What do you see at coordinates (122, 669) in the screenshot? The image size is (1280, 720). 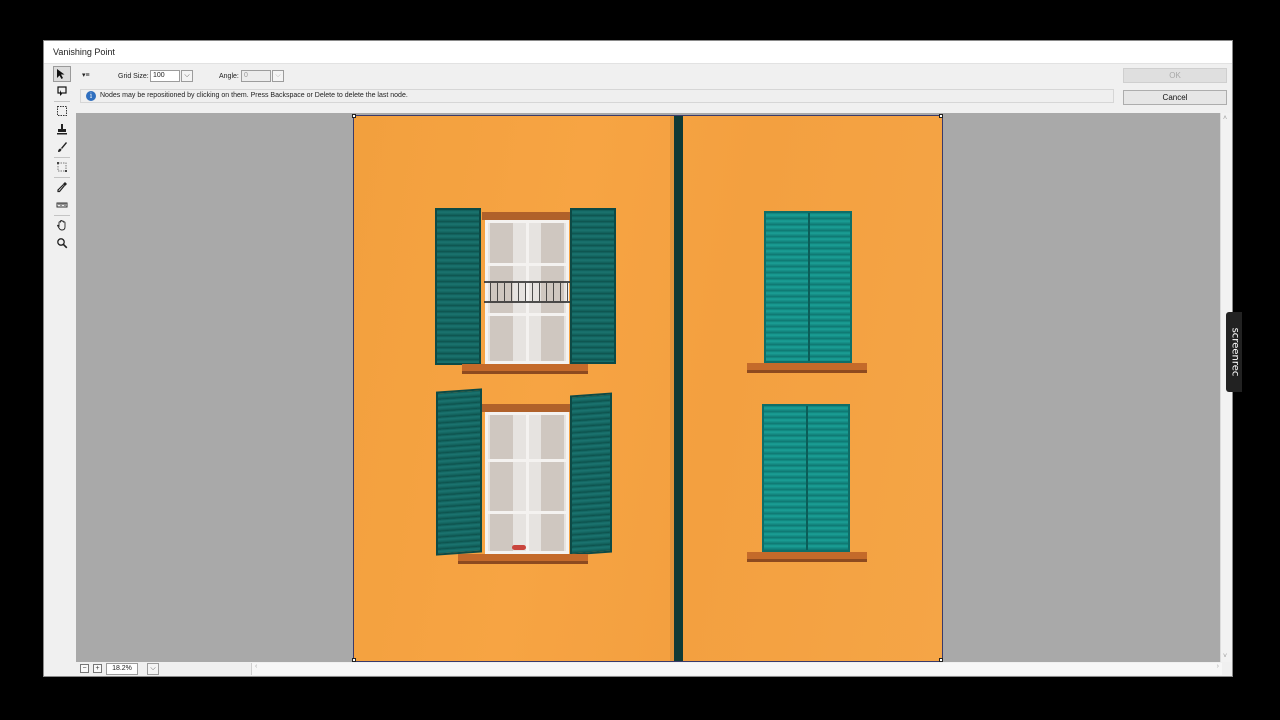 I see `zoom-level-field: 18.2%` at bounding box center [122, 669].